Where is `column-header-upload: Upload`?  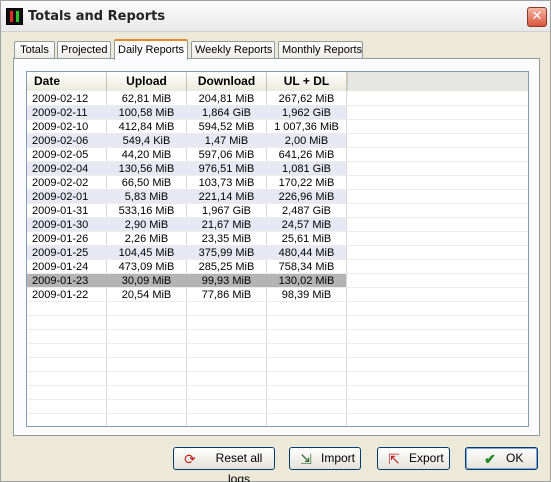
column-header-upload: Upload is located at coordinates (147, 81).